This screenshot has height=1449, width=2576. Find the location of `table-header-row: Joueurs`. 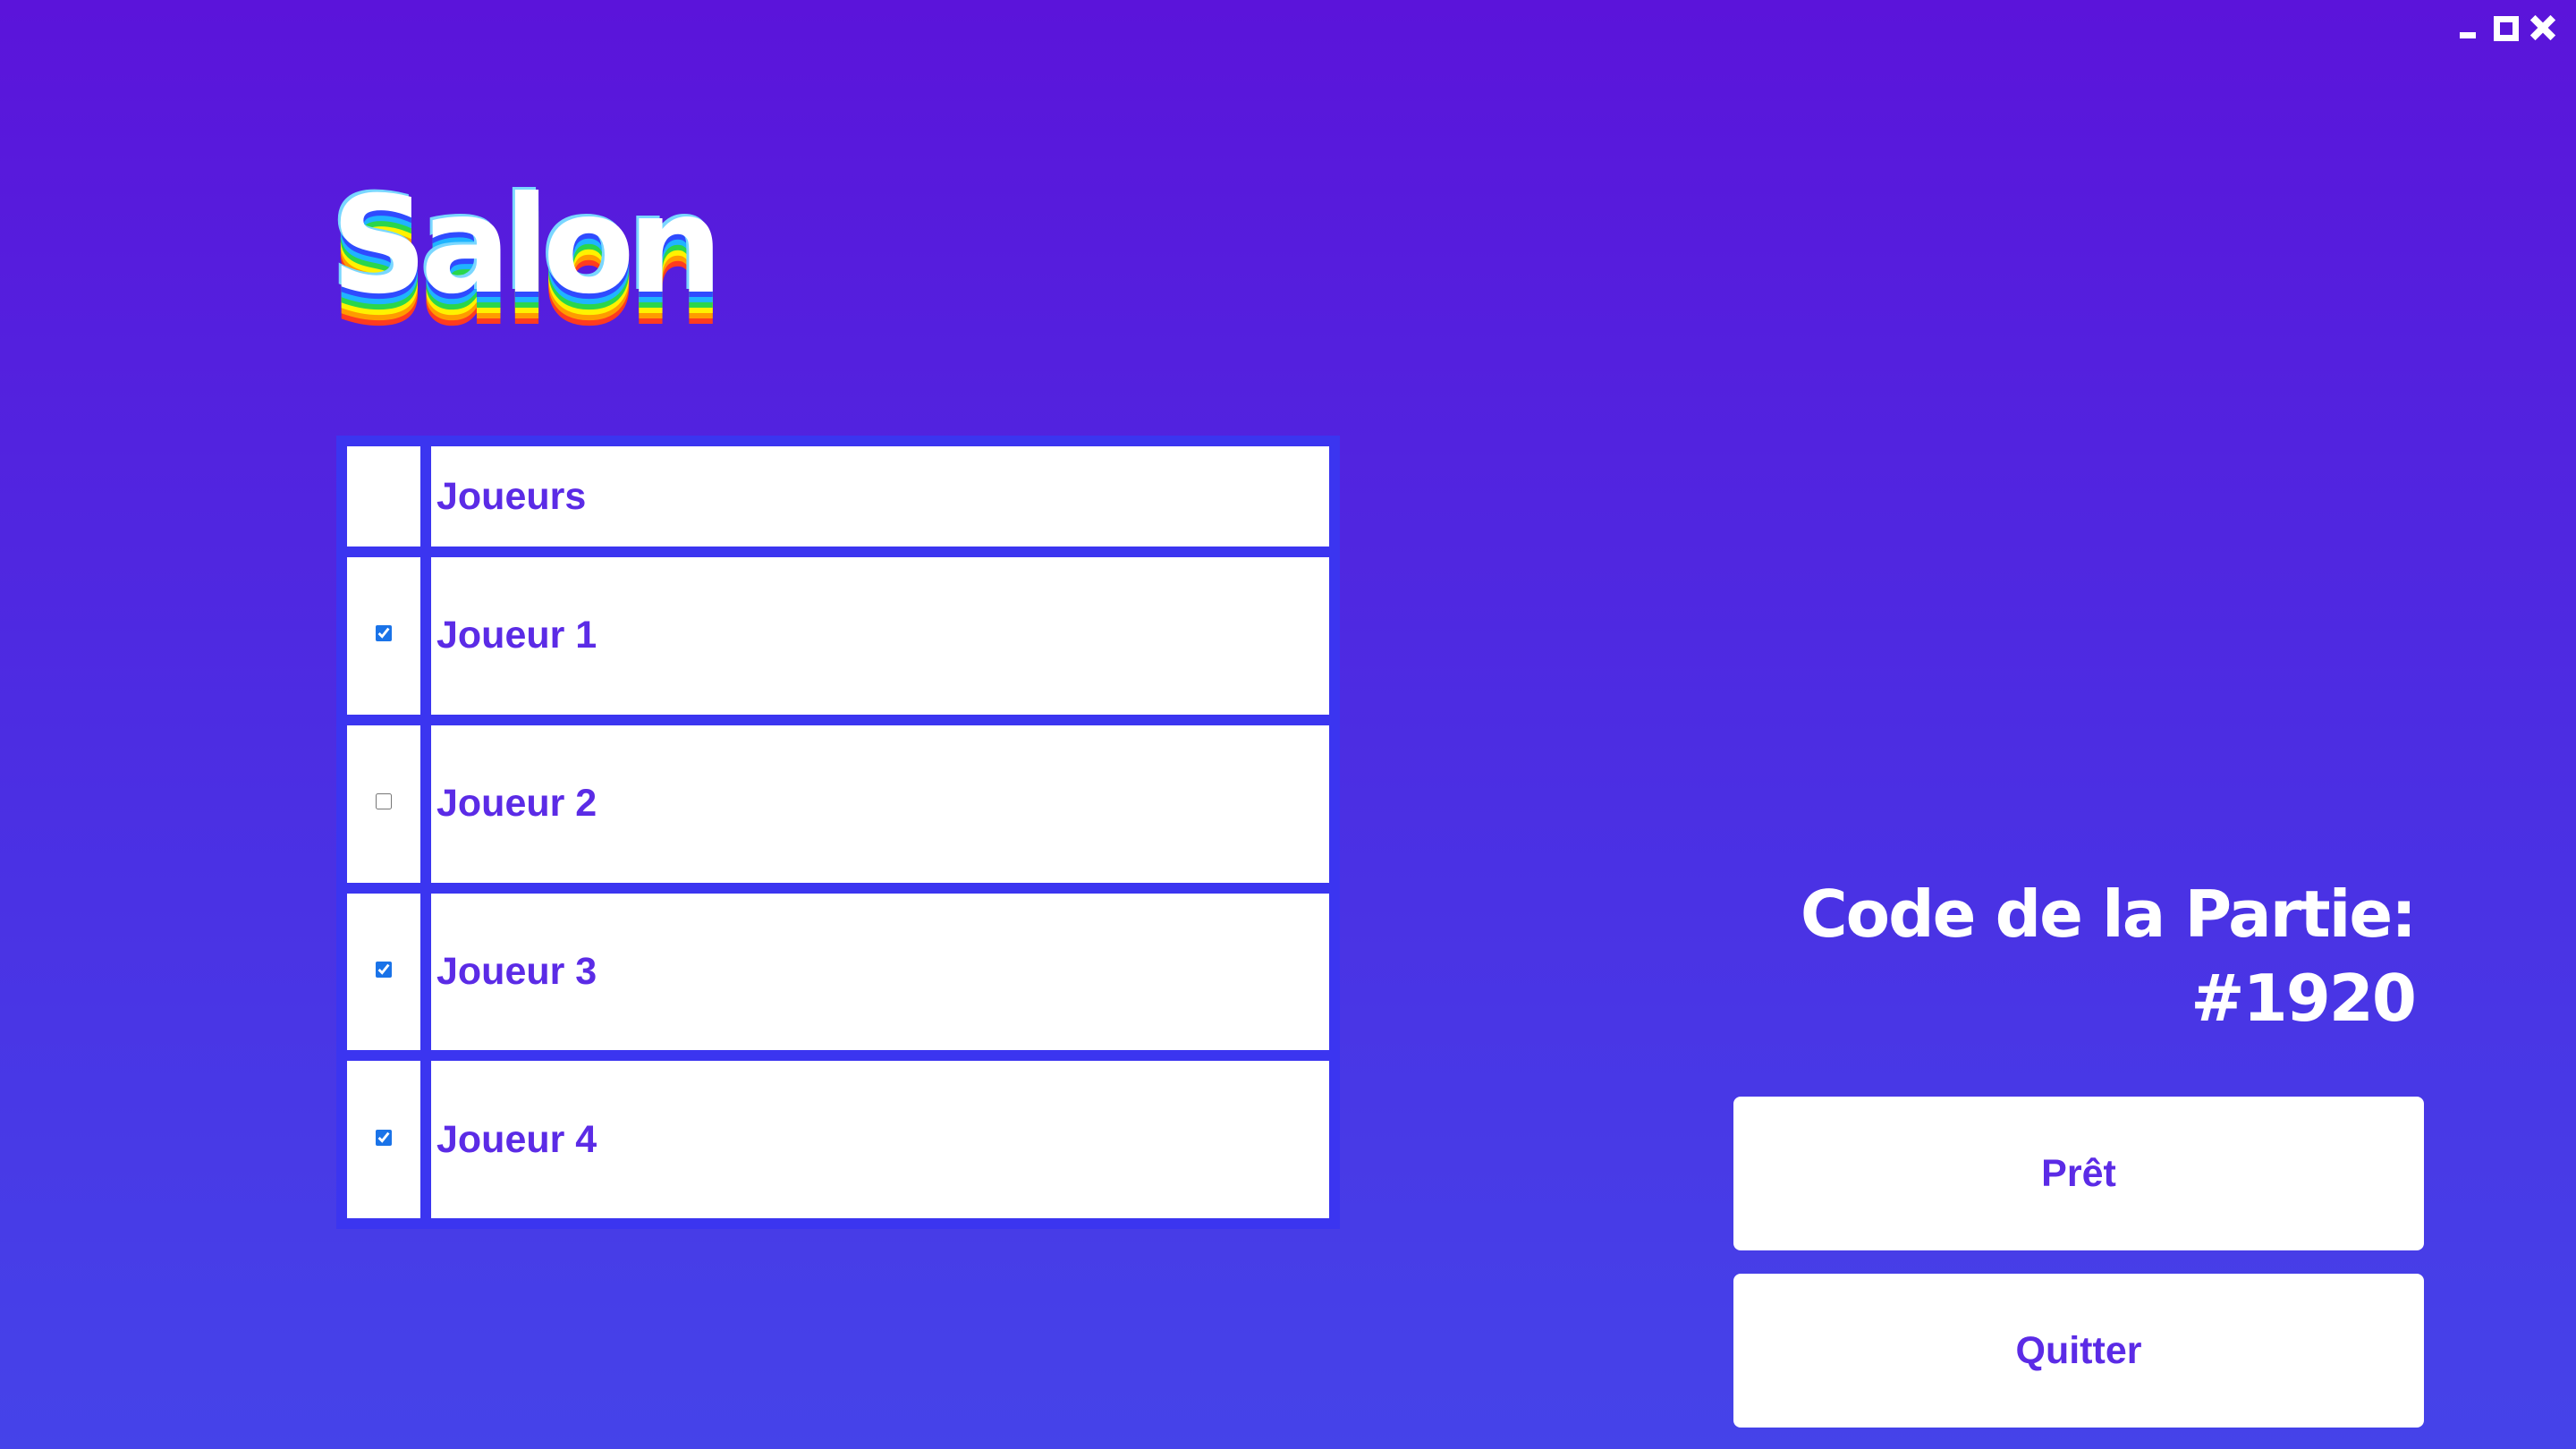

table-header-row: Joueurs is located at coordinates (838, 496).